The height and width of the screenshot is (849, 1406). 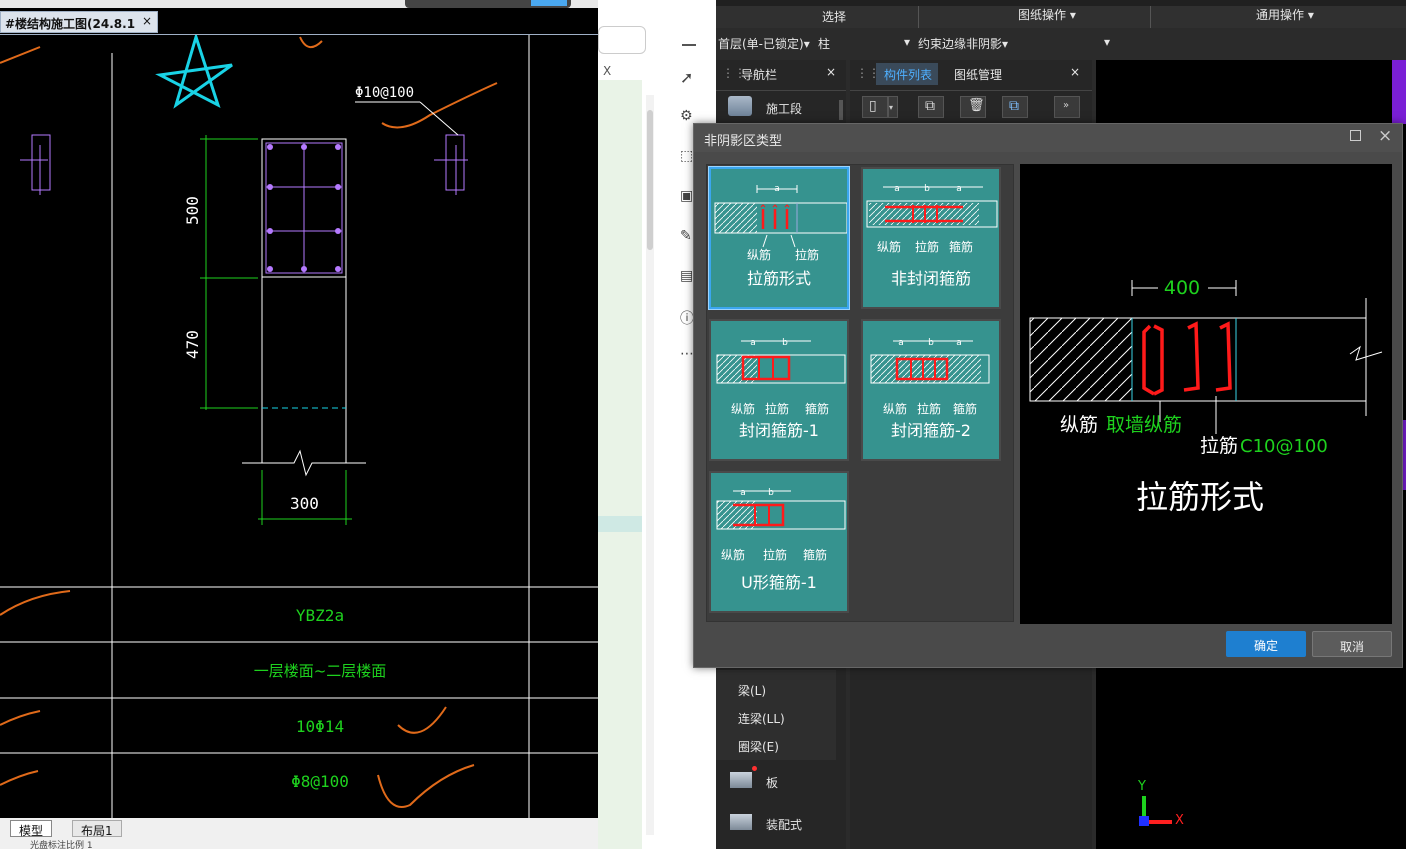 What do you see at coordinates (1355, 135) in the screenshot?
I see `maximize-icon` at bounding box center [1355, 135].